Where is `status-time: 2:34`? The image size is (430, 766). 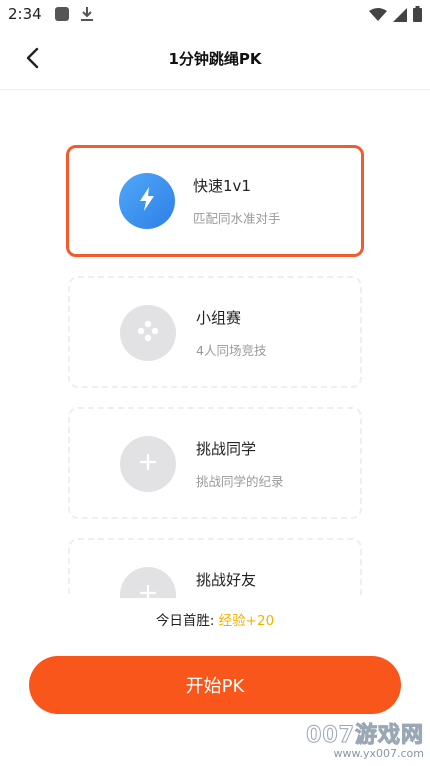 status-time: 2:34 is located at coordinates (25, 14).